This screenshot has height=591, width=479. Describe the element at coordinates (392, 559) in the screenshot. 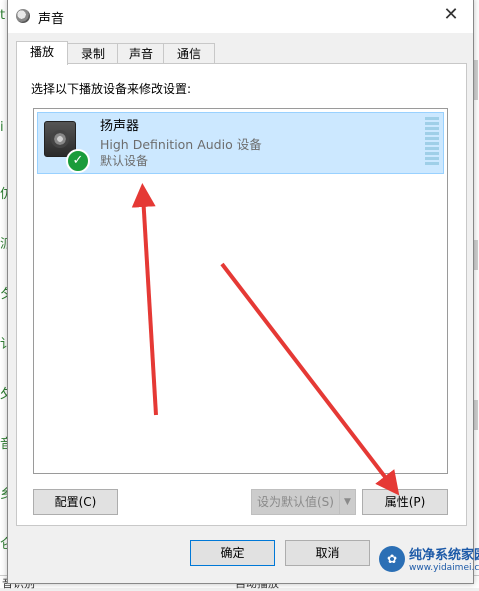

I see `watermark-logo-icon: ✿` at that location.